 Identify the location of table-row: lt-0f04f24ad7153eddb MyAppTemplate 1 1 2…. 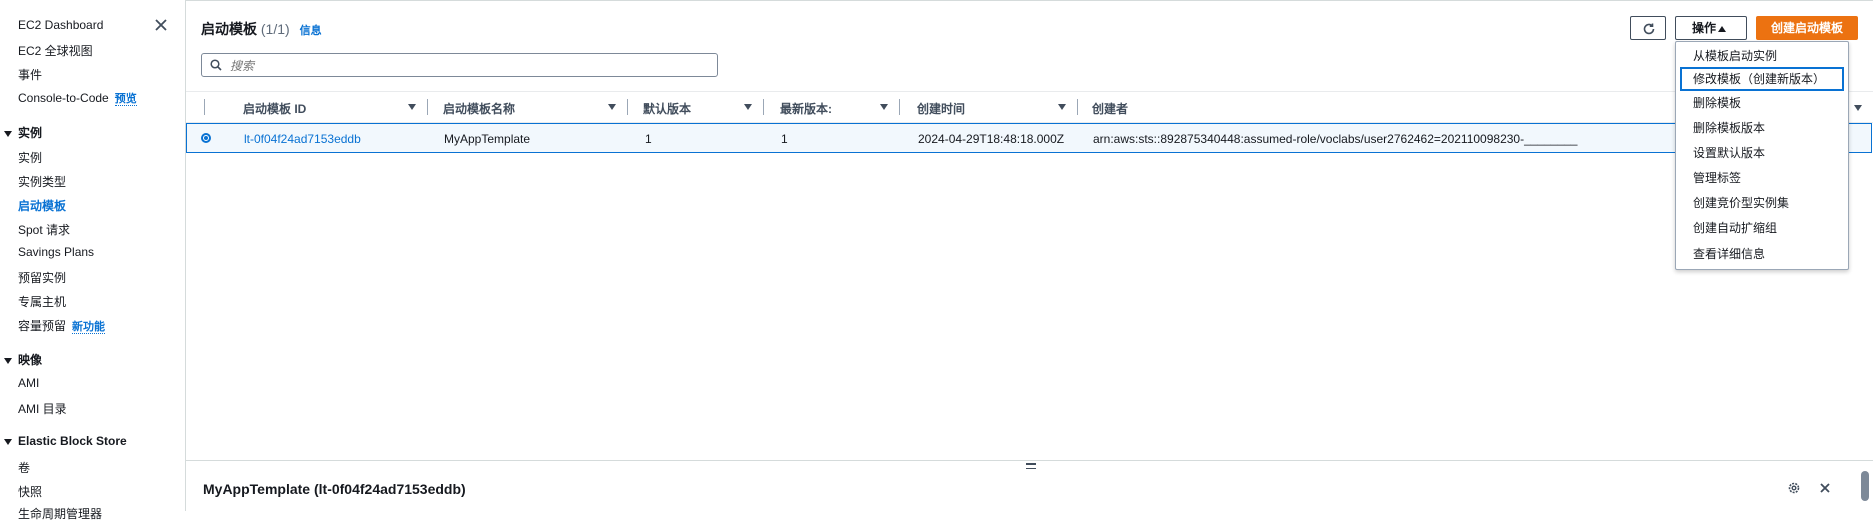
(1029, 138).